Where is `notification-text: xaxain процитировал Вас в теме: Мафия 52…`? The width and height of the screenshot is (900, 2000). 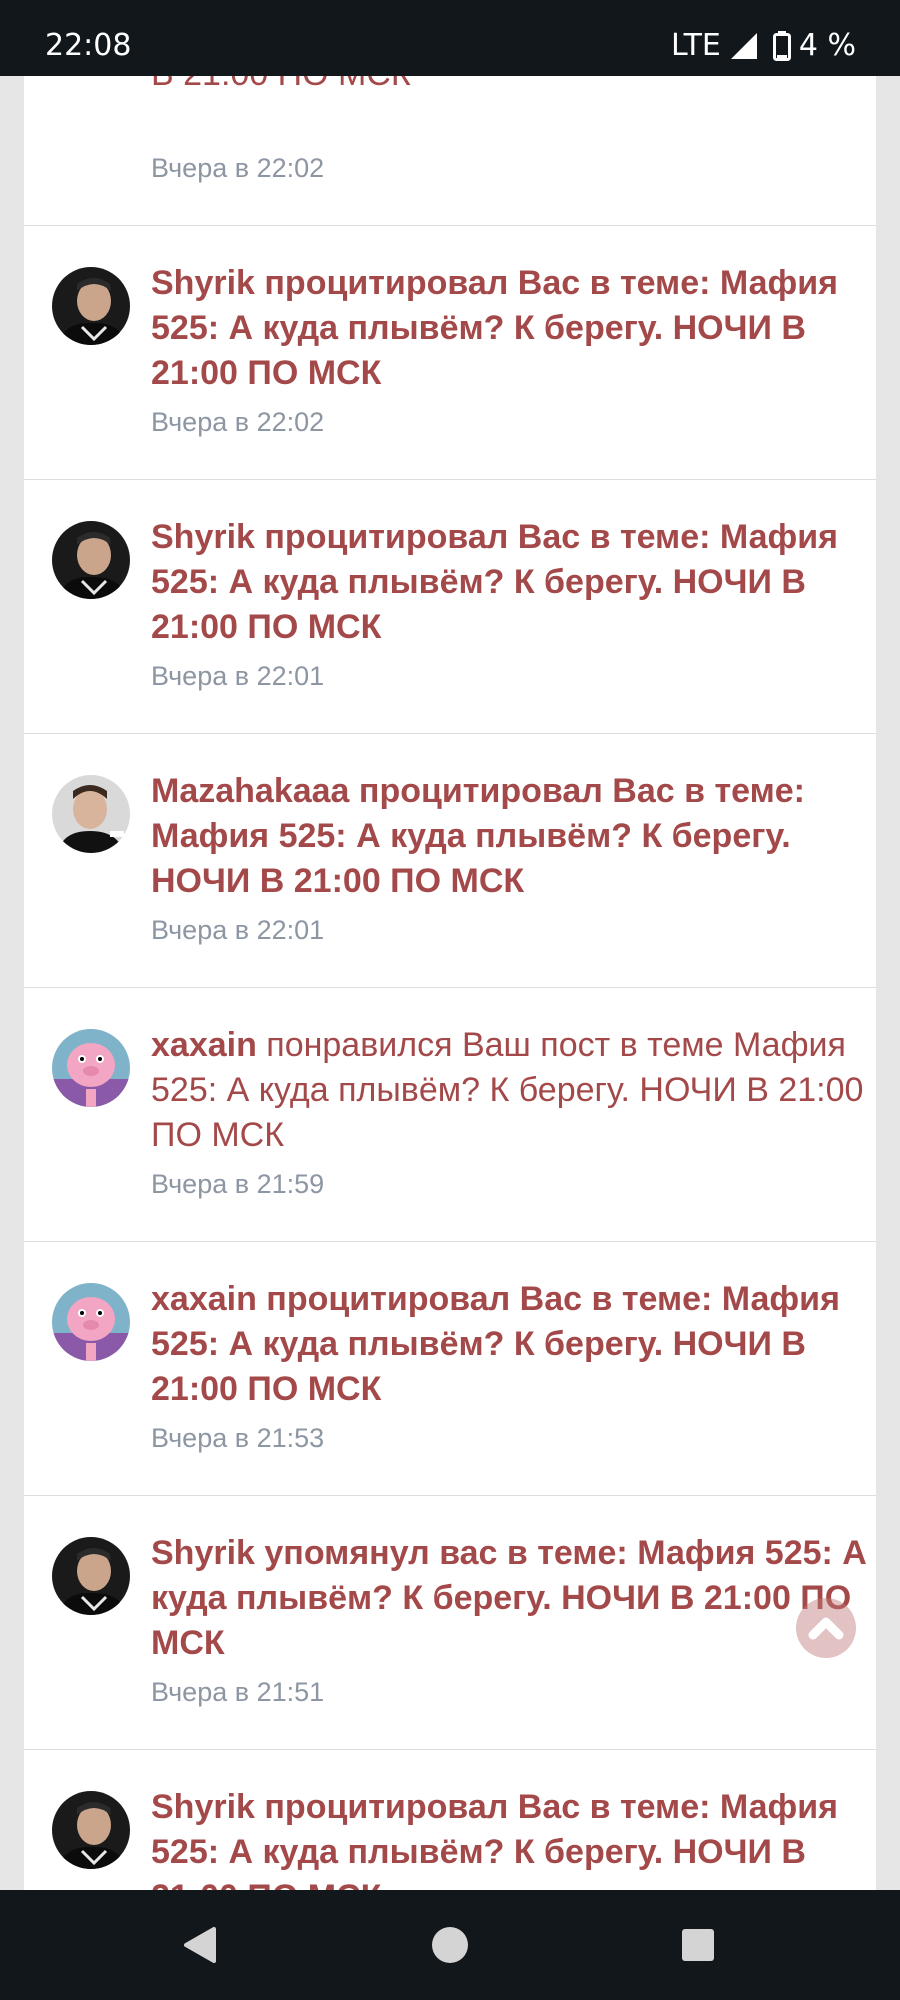
notification-text: xaxain процитировал Вас в теме: Мафия 52… is located at coordinates (511, 1344).